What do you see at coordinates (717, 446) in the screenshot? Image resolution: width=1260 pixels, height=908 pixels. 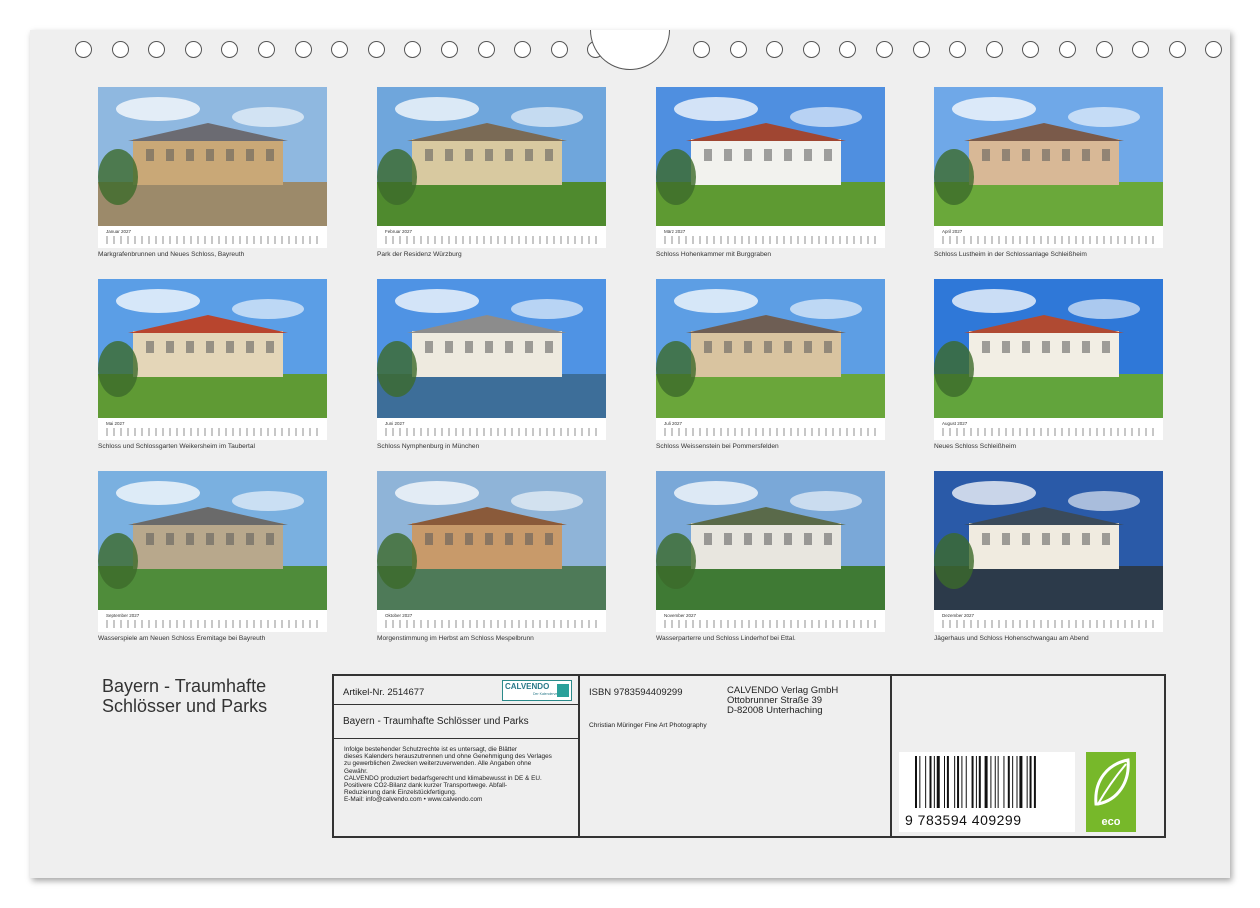 I see `month-caption: Schloss Weissenstein bei Pommersfelden` at bounding box center [717, 446].